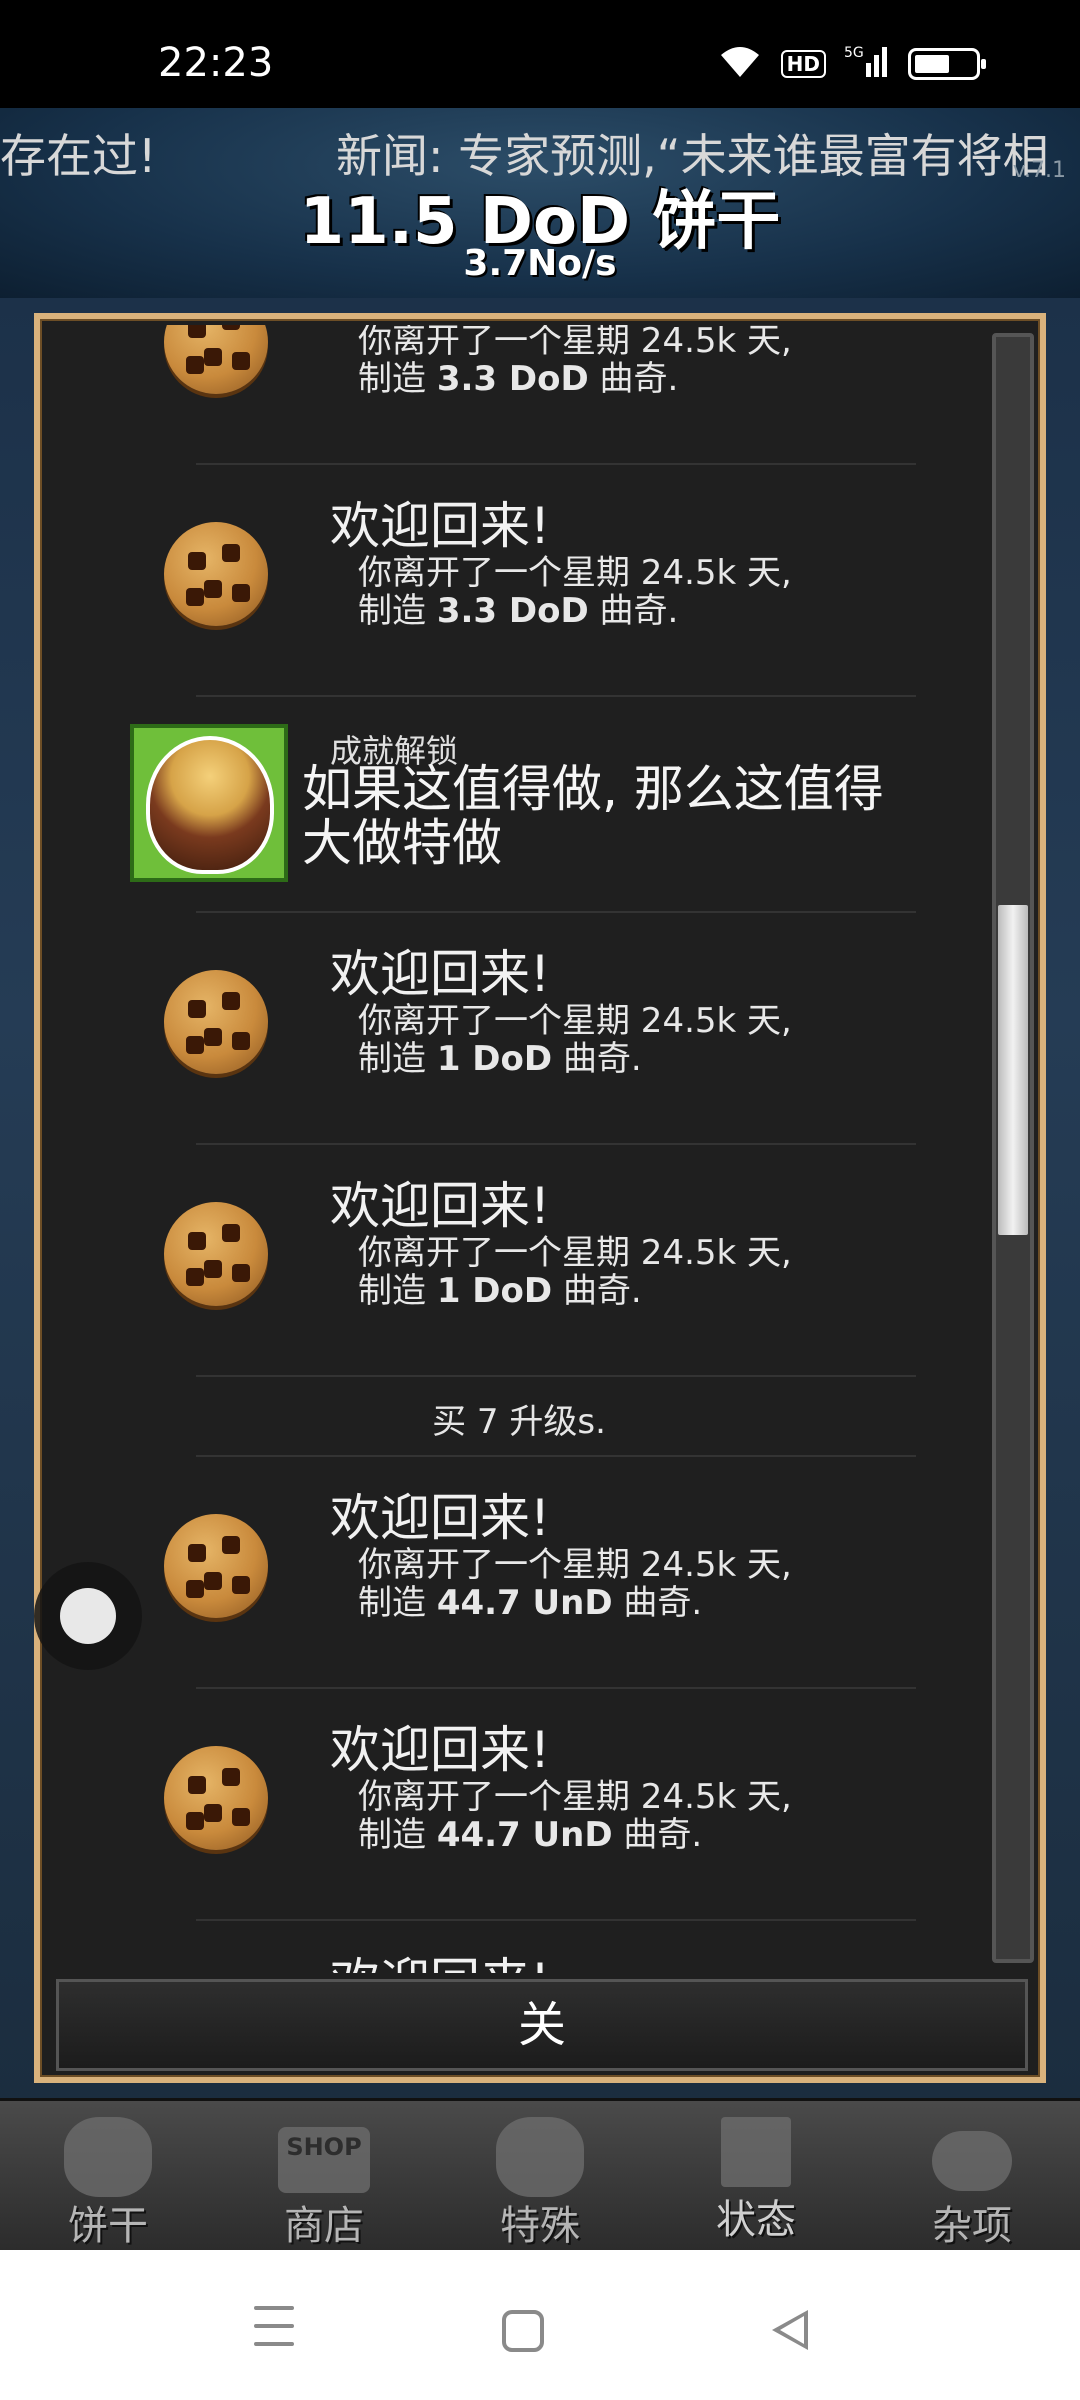  Describe the element at coordinates (108, 2226) in the screenshot. I see `menu-label: 饼干` at that location.